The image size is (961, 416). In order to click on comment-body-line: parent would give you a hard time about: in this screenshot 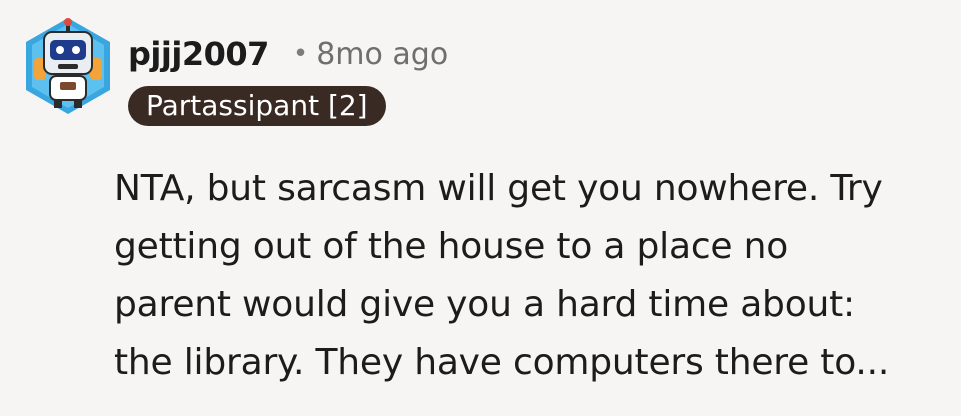, I will do `click(484, 304)`.